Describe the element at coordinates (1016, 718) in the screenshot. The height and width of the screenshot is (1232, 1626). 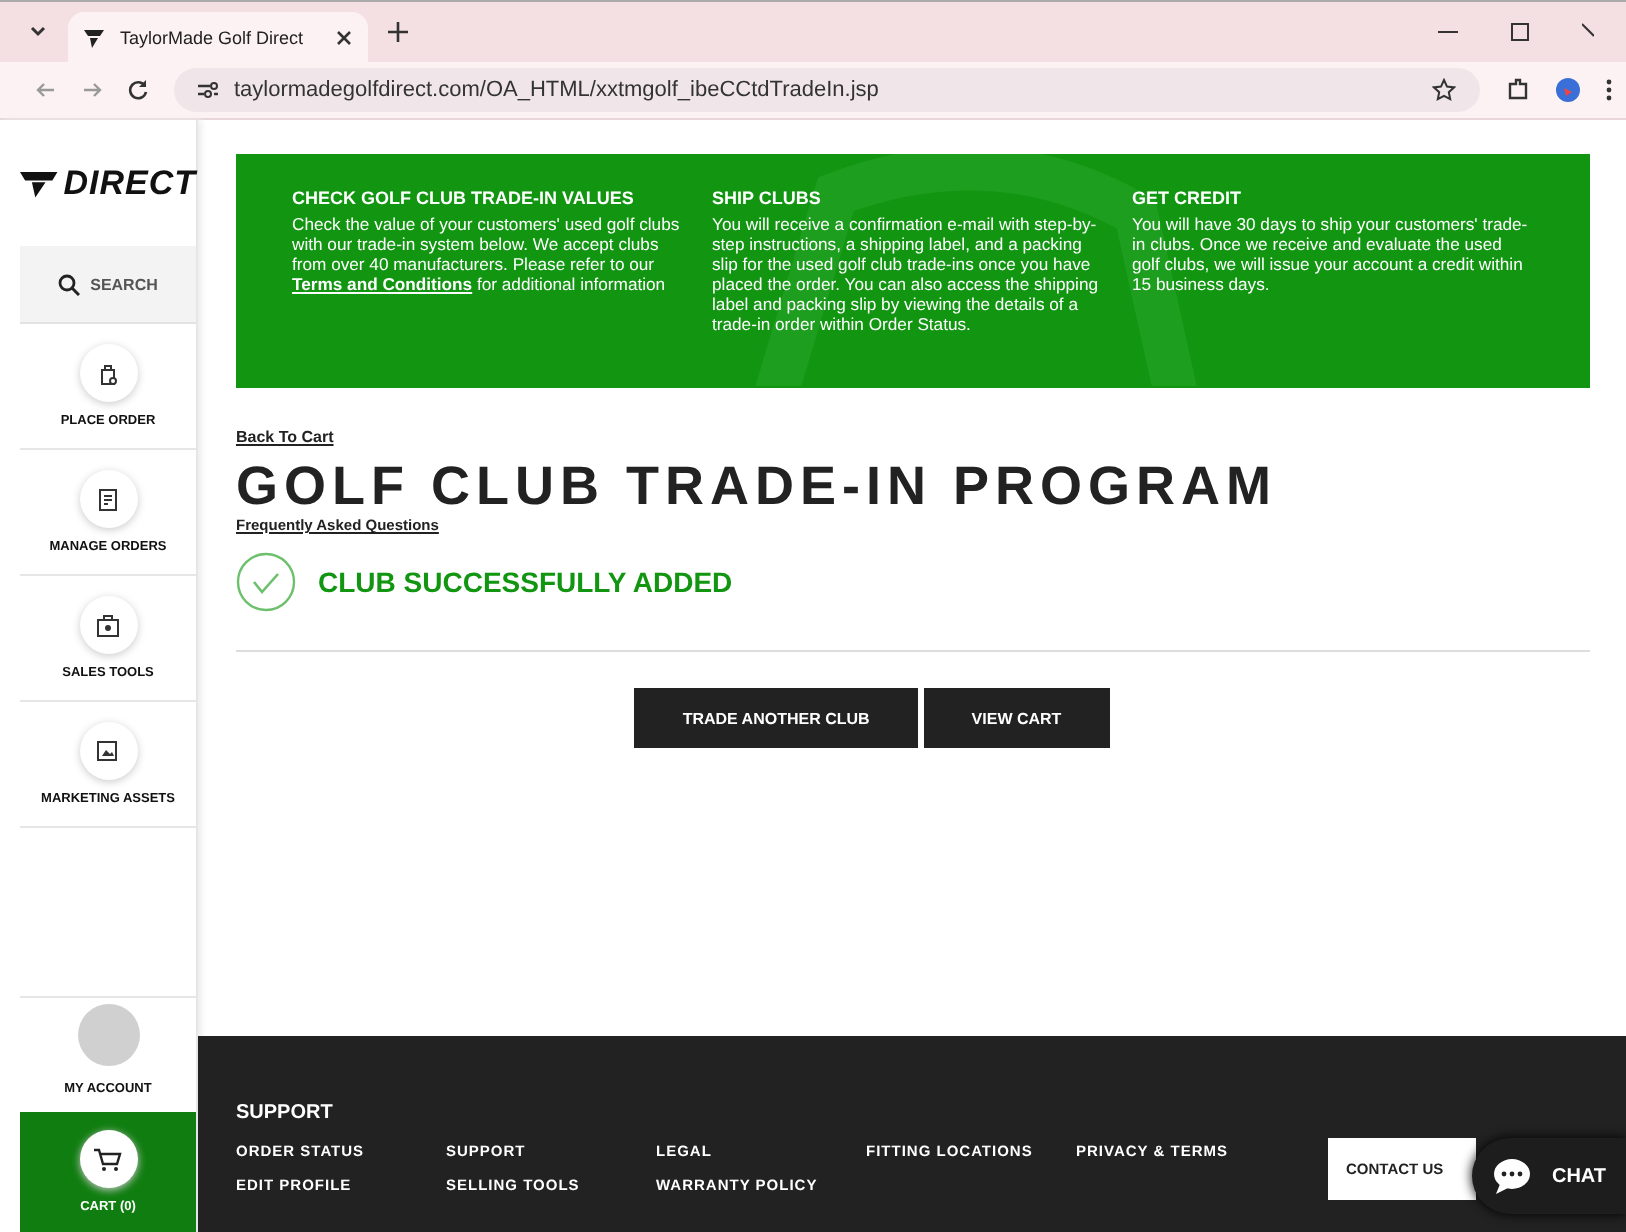
I see `action-button: VIEW CART` at that location.